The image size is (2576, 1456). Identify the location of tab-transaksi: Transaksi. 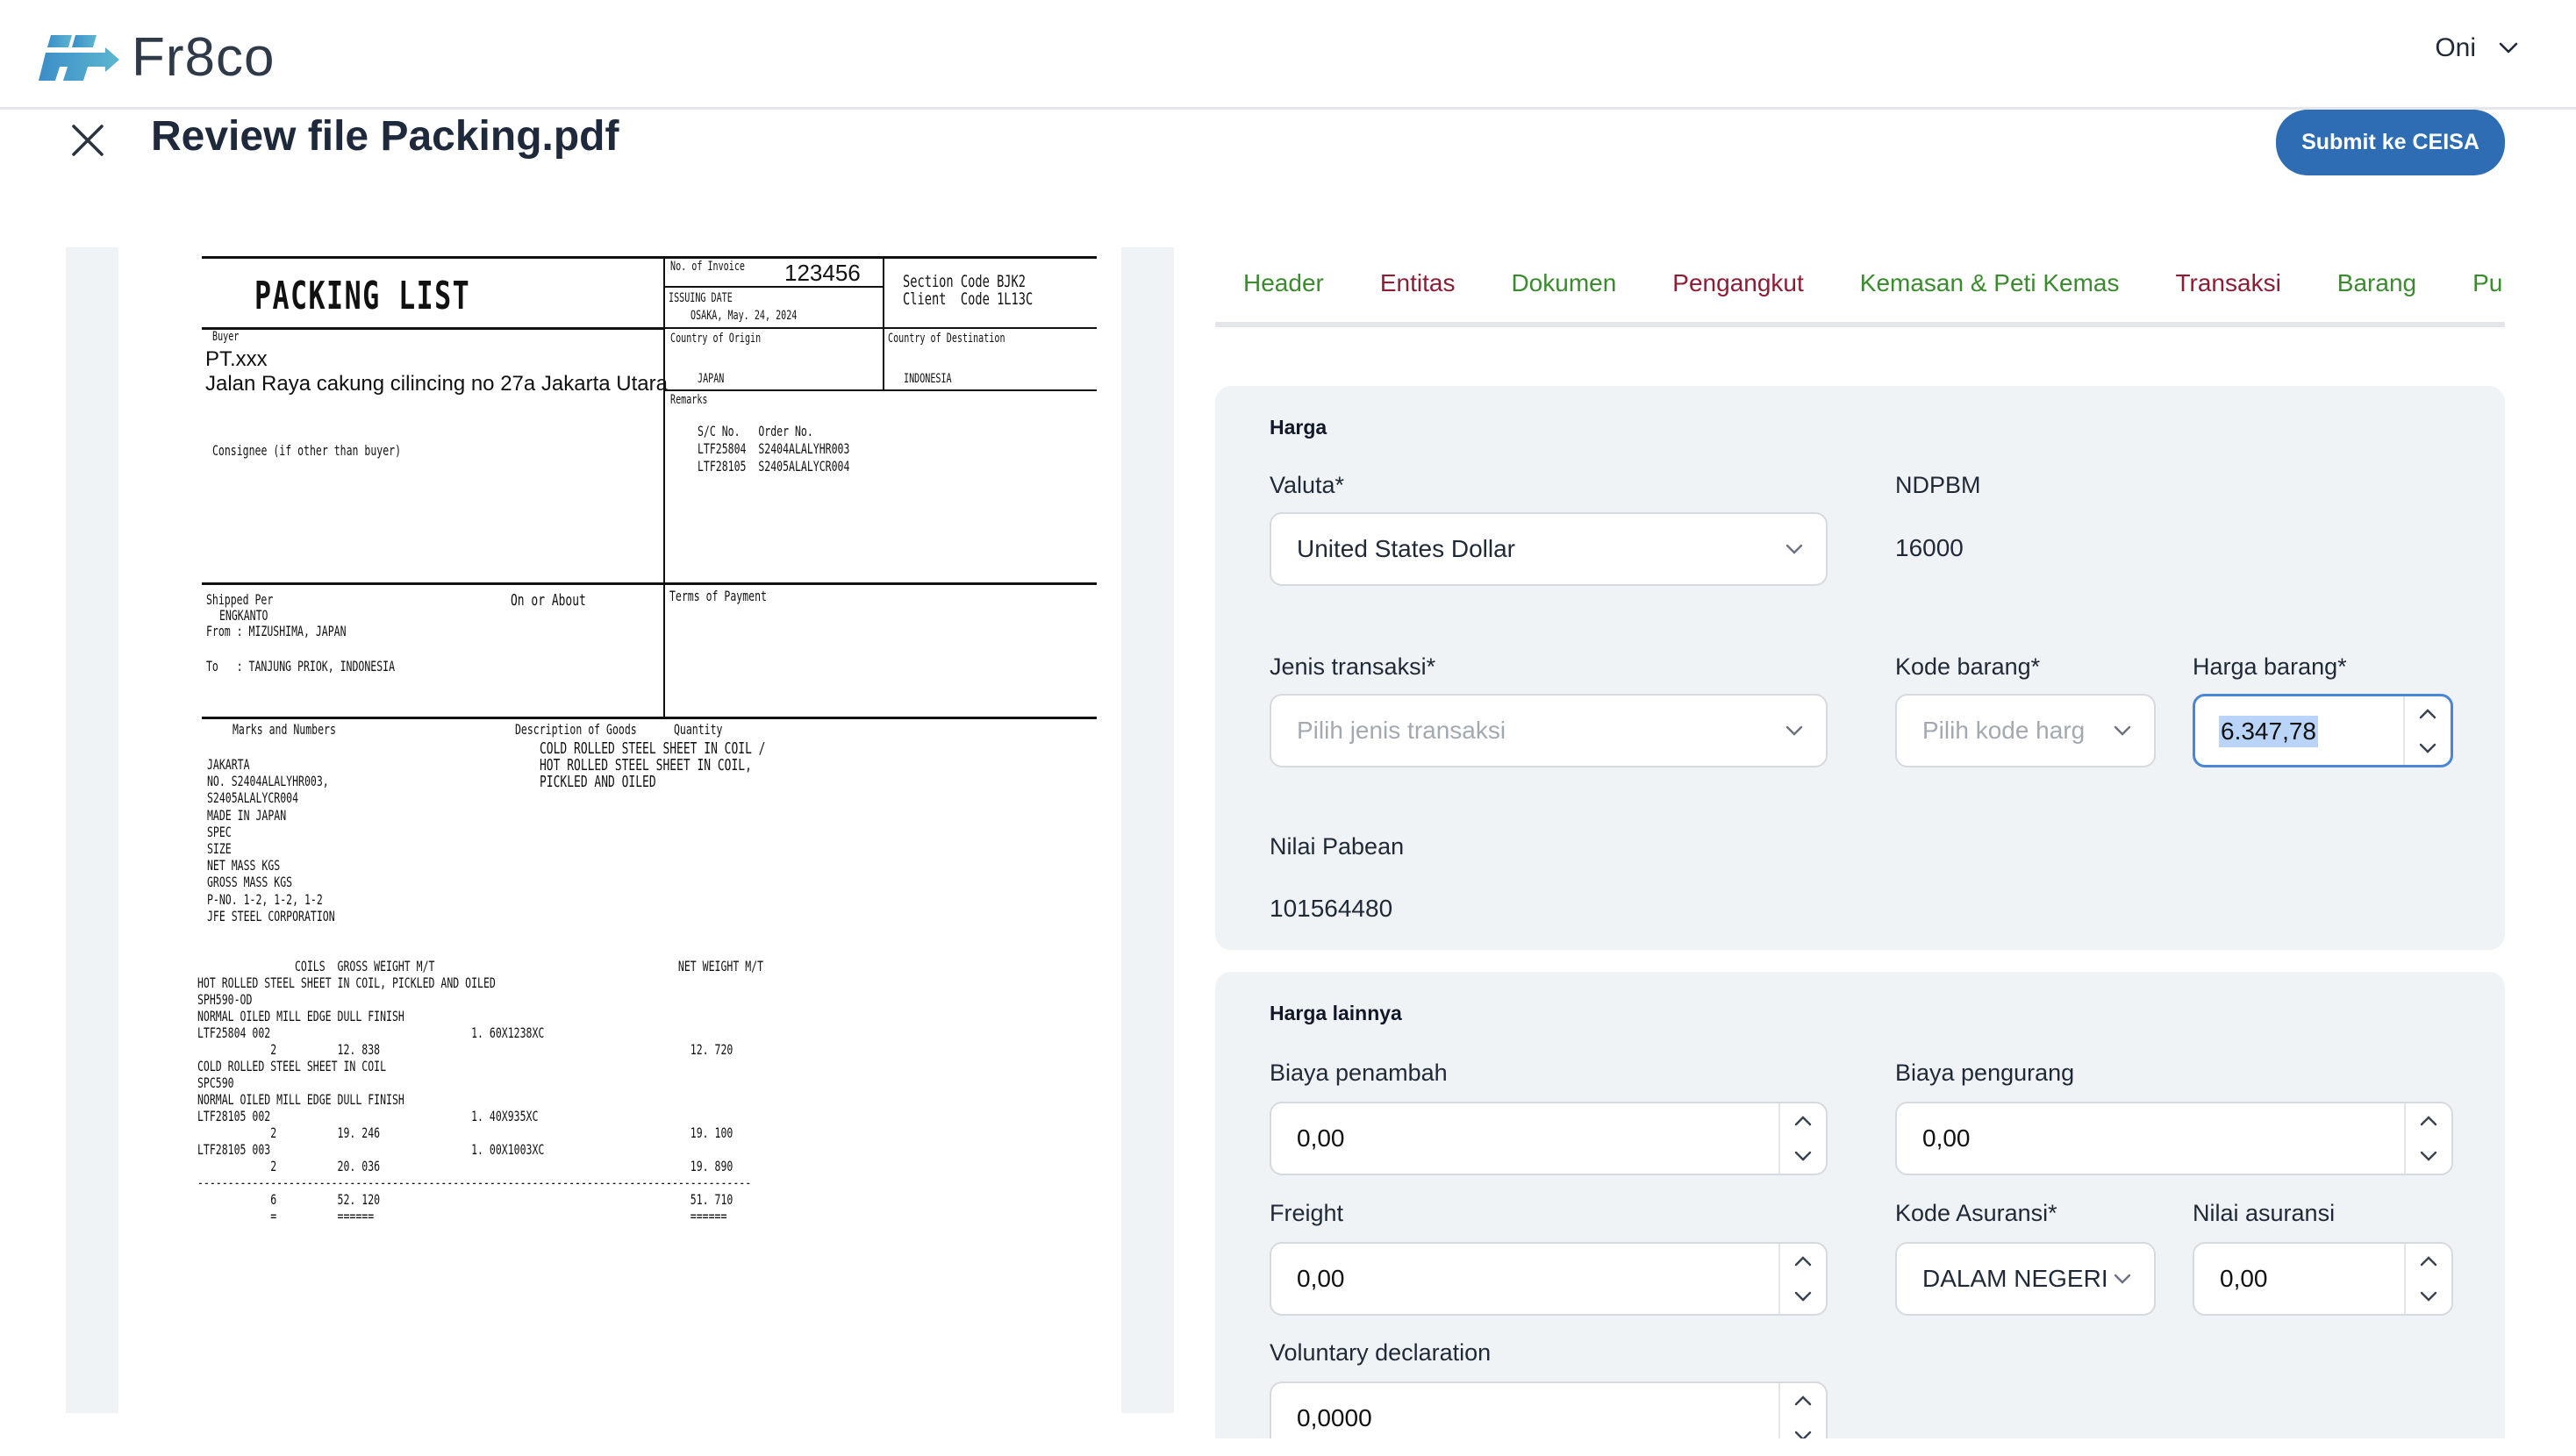
(2227, 290).